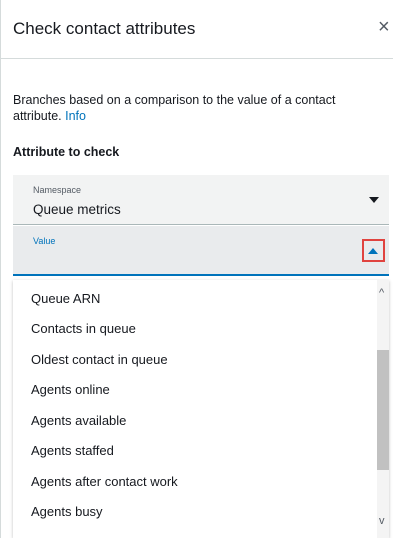 The width and height of the screenshot is (393, 538). What do you see at coordinates (197, 29) in the screenshot?
I see `panel-header: Check contact attributes ×` at bounding box center [197, 29].